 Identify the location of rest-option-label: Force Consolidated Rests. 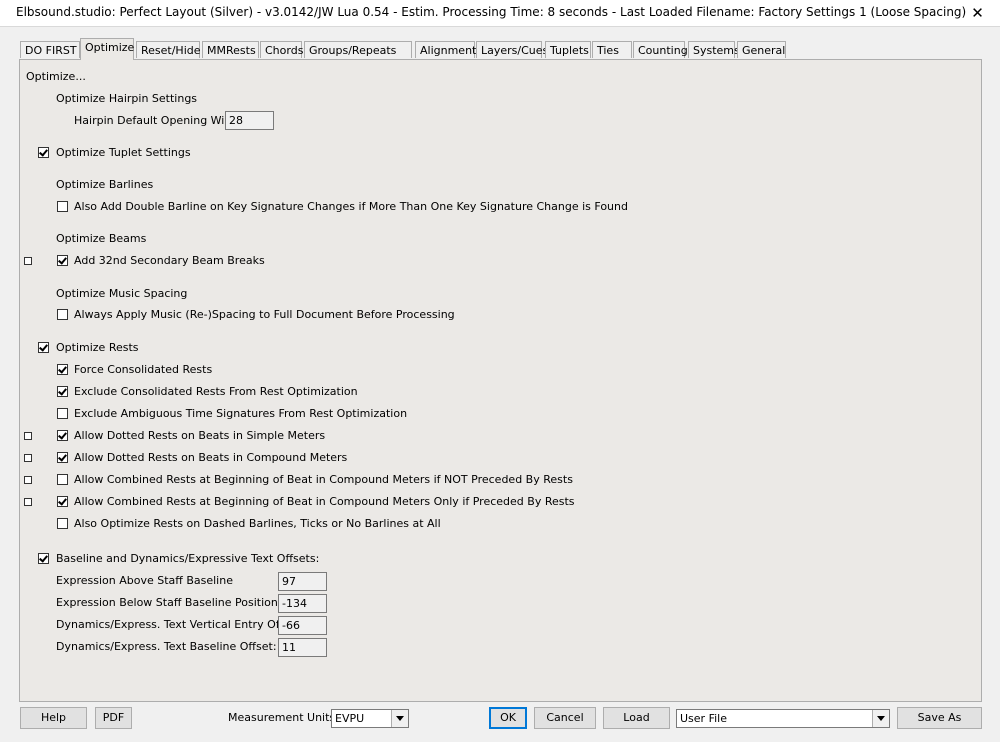
(143, 369).